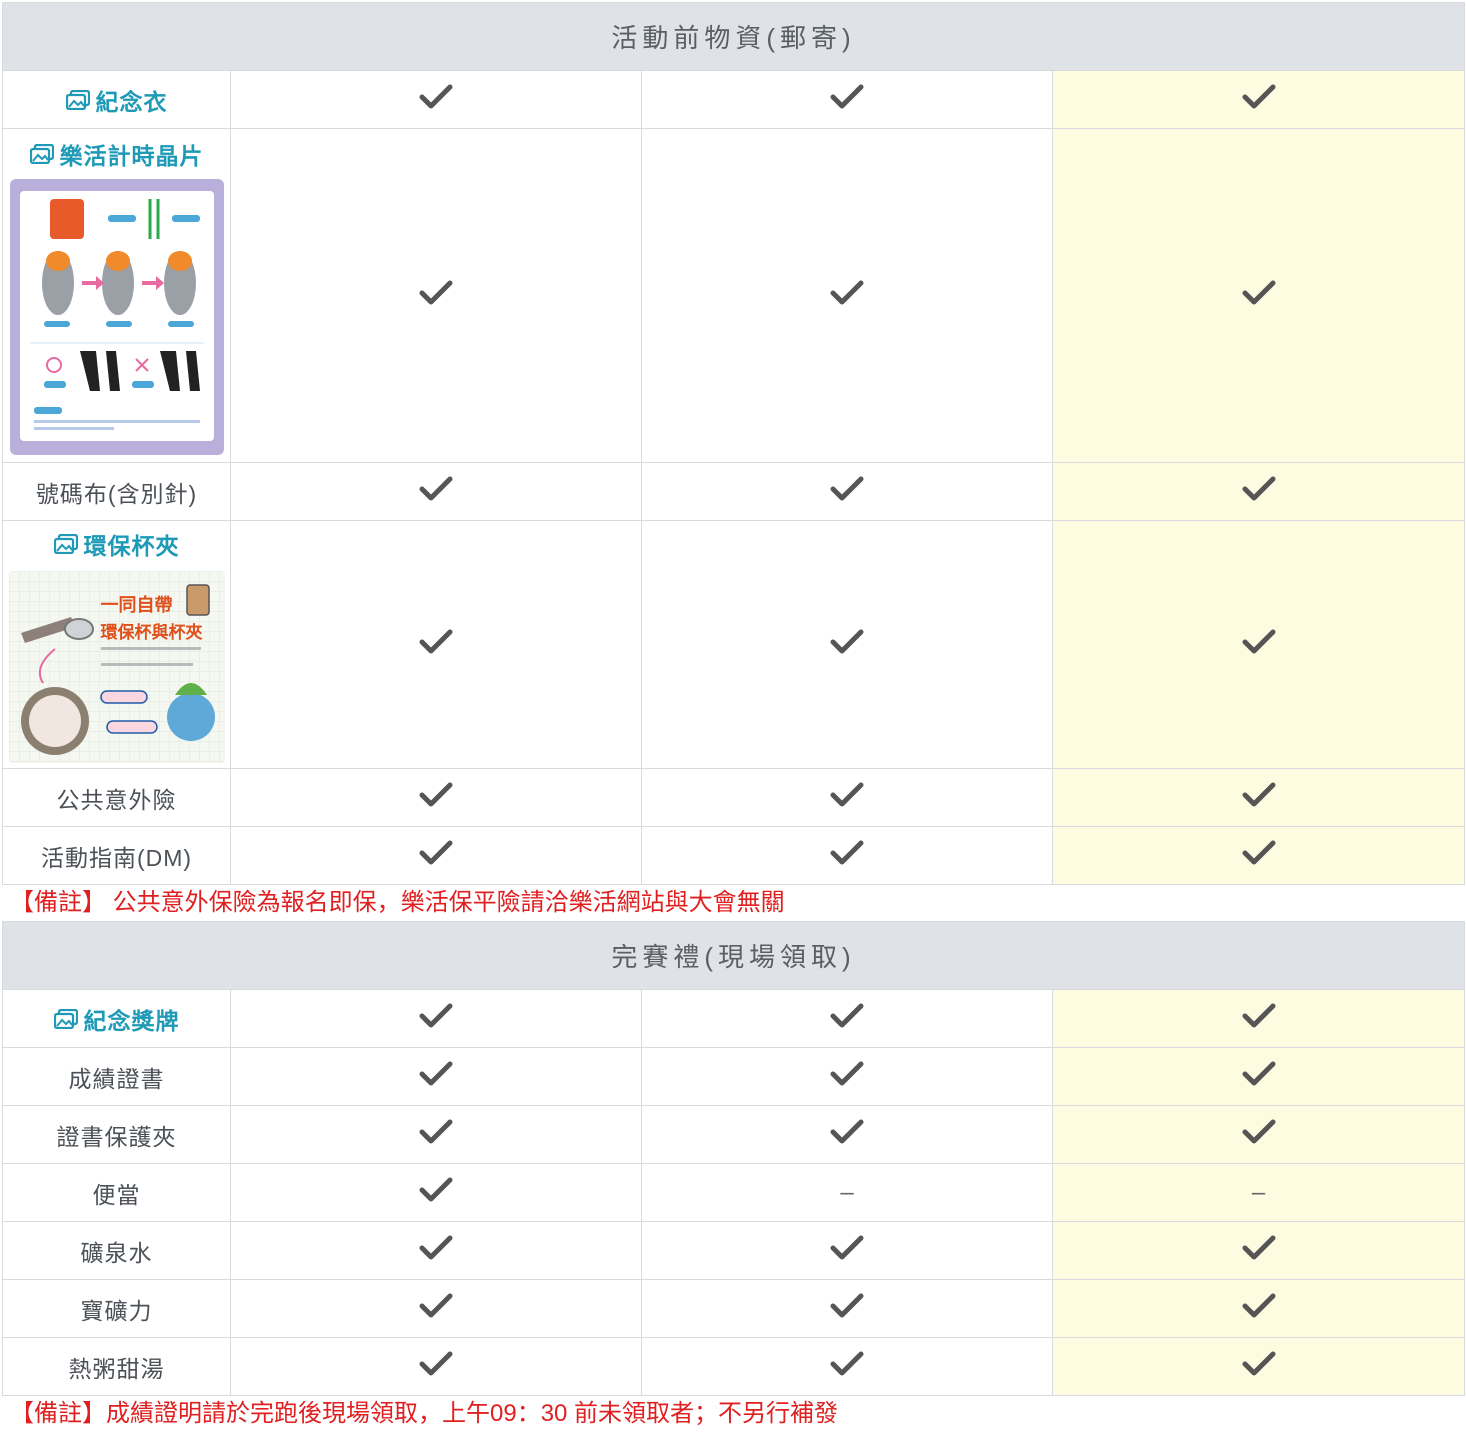 Image resolution: width=1466 pixels, height=1433 pixels. What do you see at coordinates (151, 632) in the screenshot?
I see `cup-clip-subline: 環保杯與杯夾` at bounding box center [151, 632].